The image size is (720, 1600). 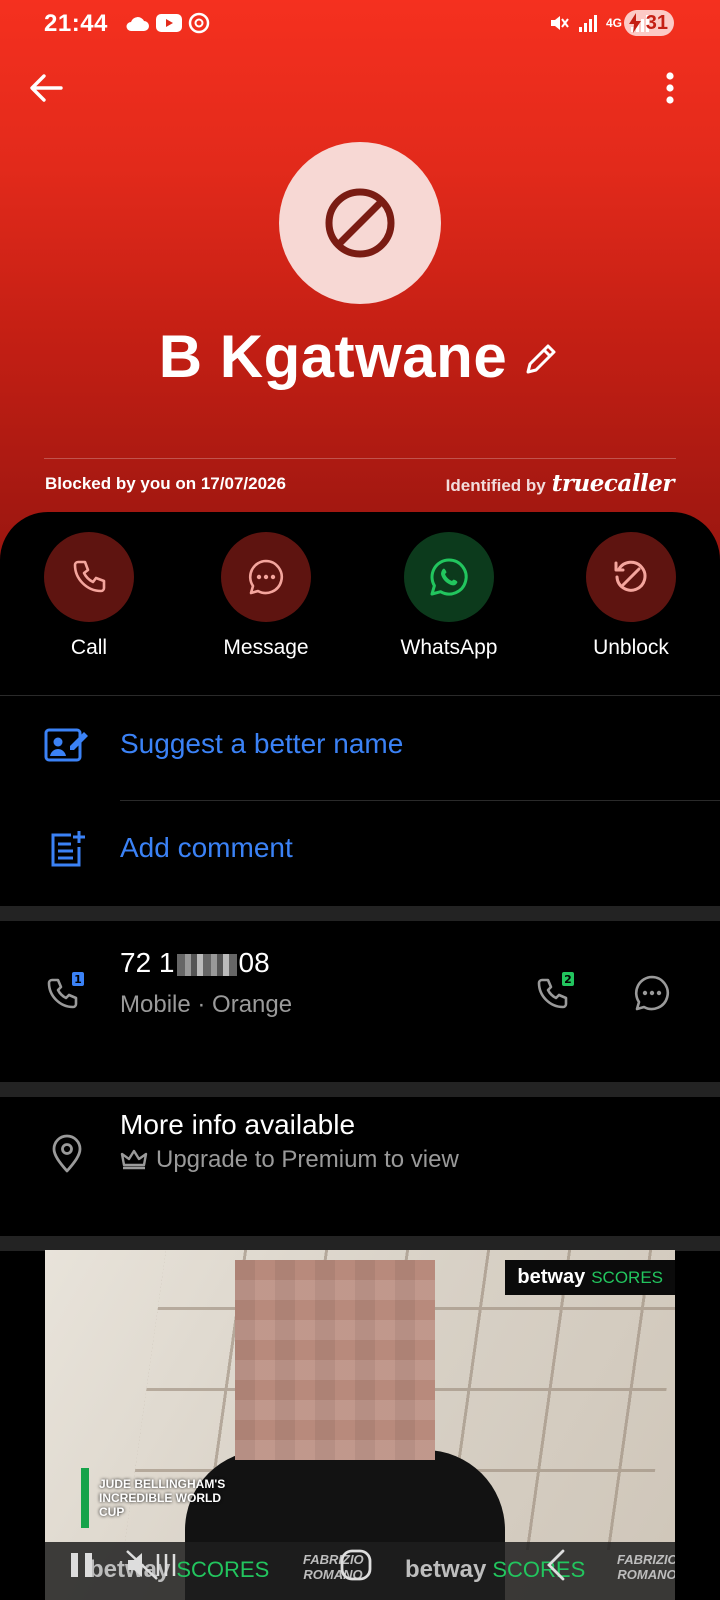 What do you see at coordinates (630, 576) in the screenshot?
I see `unblock-icon` at bounding box center [630, 576].